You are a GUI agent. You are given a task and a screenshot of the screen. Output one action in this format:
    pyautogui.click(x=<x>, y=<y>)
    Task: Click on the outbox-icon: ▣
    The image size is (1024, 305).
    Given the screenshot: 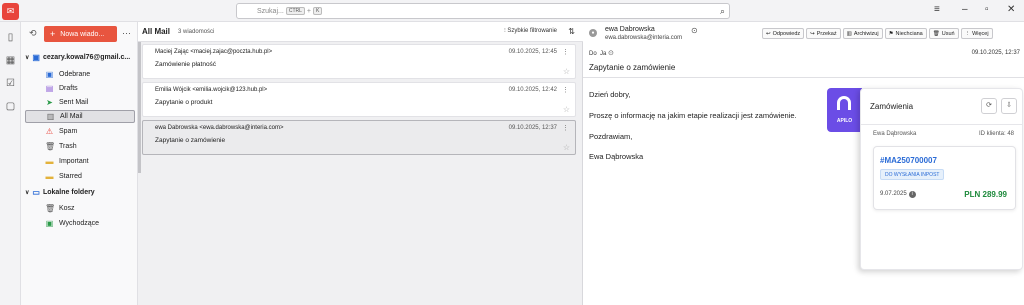 What is the action you would take?
    pyautogui.click(x=49, y=223)
    